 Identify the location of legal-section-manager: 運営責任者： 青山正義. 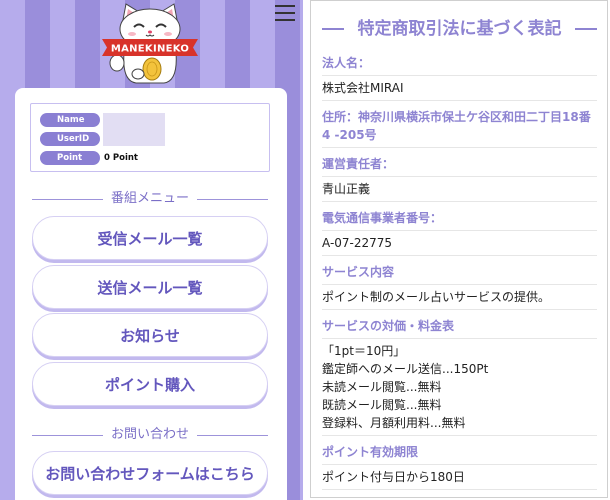
(459, 175).